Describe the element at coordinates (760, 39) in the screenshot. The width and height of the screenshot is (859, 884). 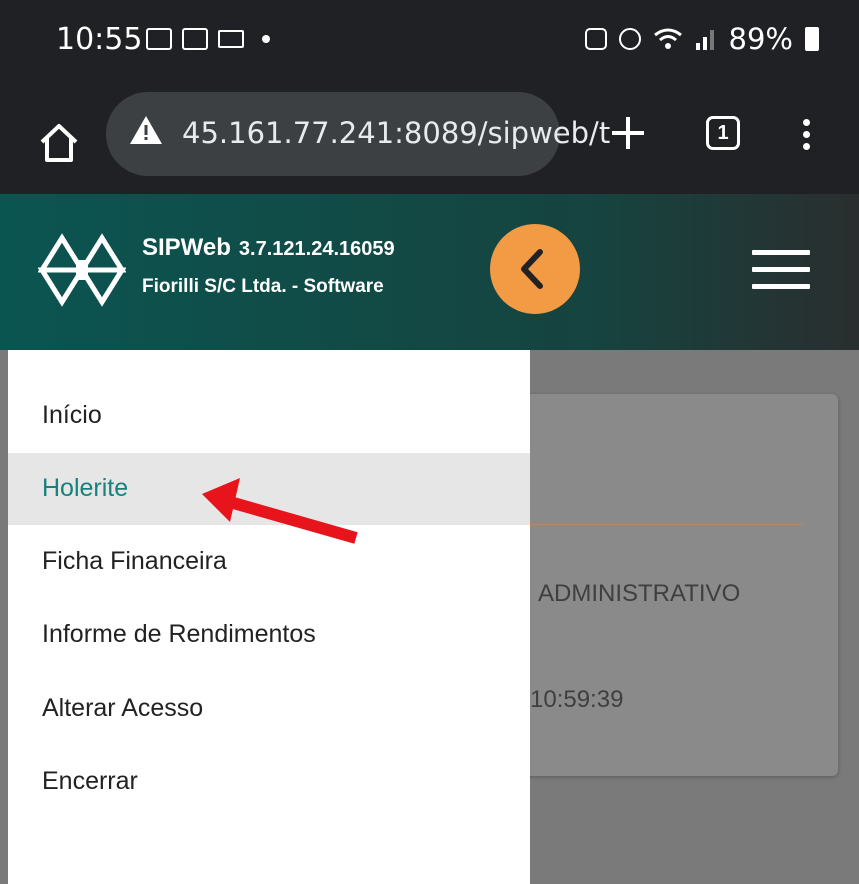
I see `battery-percent: 89%` at that location.